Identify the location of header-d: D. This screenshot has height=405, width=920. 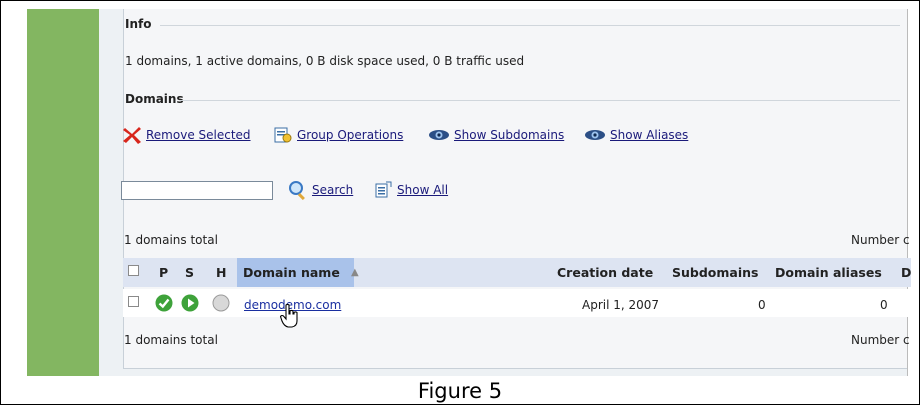
(906, 272).